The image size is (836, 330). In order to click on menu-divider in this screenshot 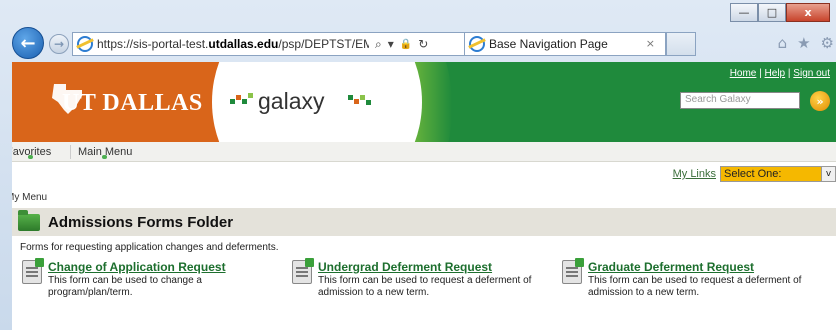, I will do `click(70, 152)`.